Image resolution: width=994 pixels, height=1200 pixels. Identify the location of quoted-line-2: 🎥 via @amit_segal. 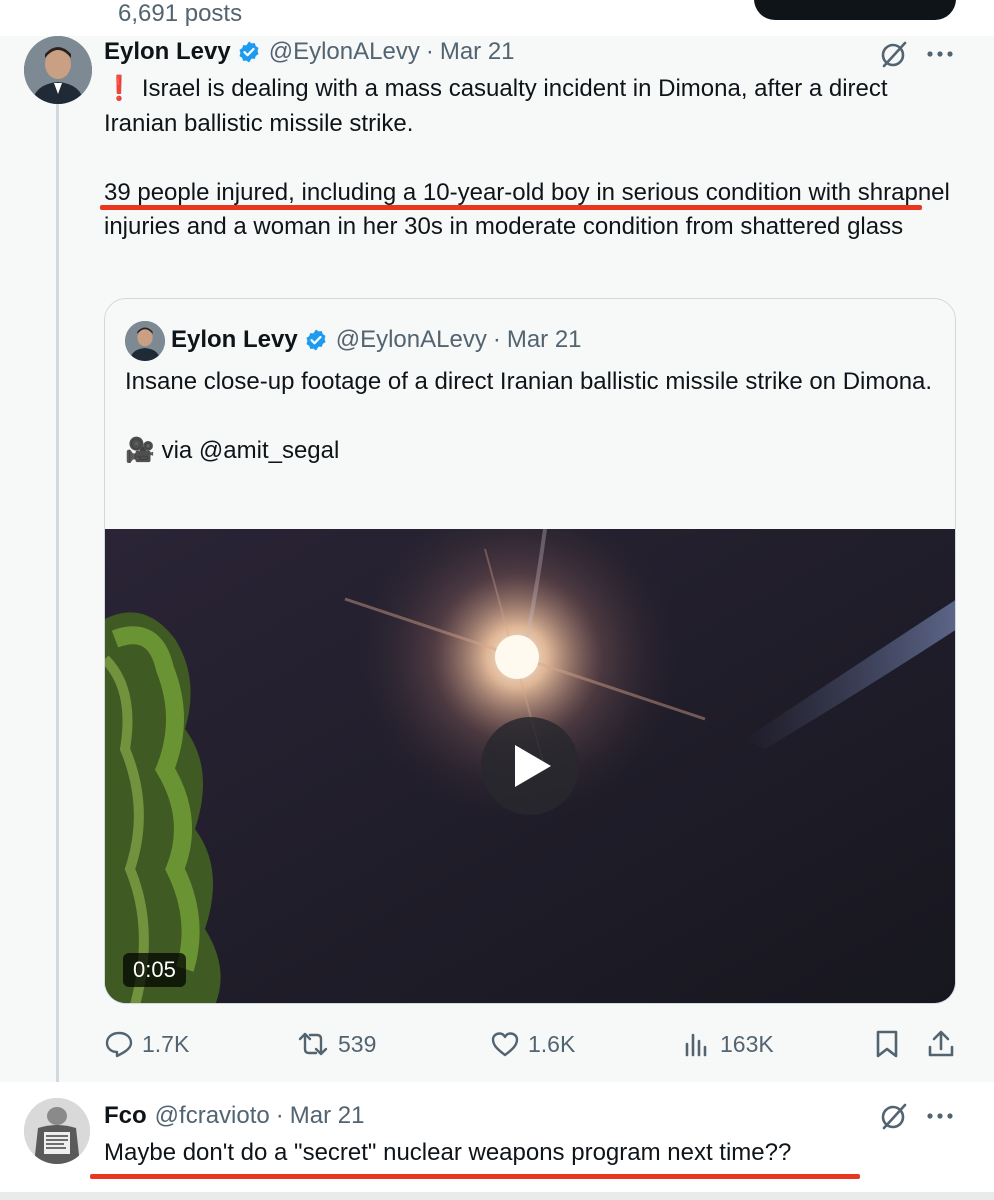
(232, 450).